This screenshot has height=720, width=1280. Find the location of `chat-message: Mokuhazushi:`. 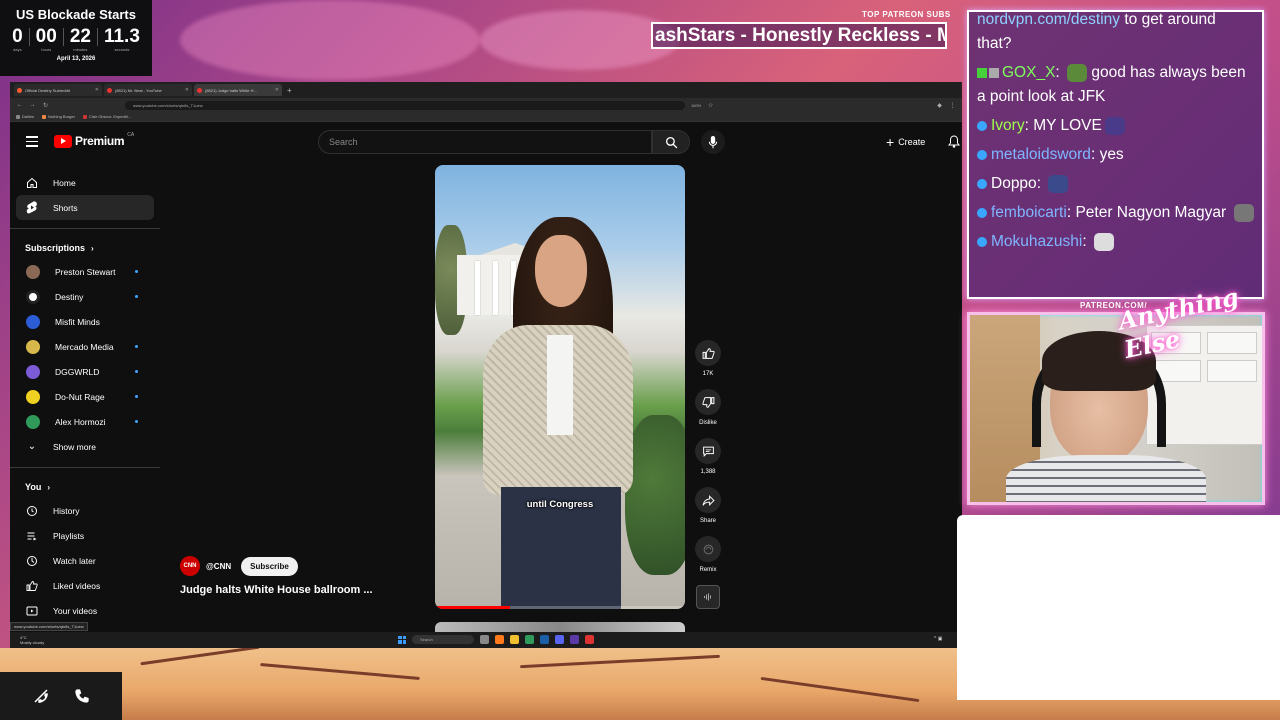

chat-message: Mokuhazushi: is located at coordinates (1115, 242).